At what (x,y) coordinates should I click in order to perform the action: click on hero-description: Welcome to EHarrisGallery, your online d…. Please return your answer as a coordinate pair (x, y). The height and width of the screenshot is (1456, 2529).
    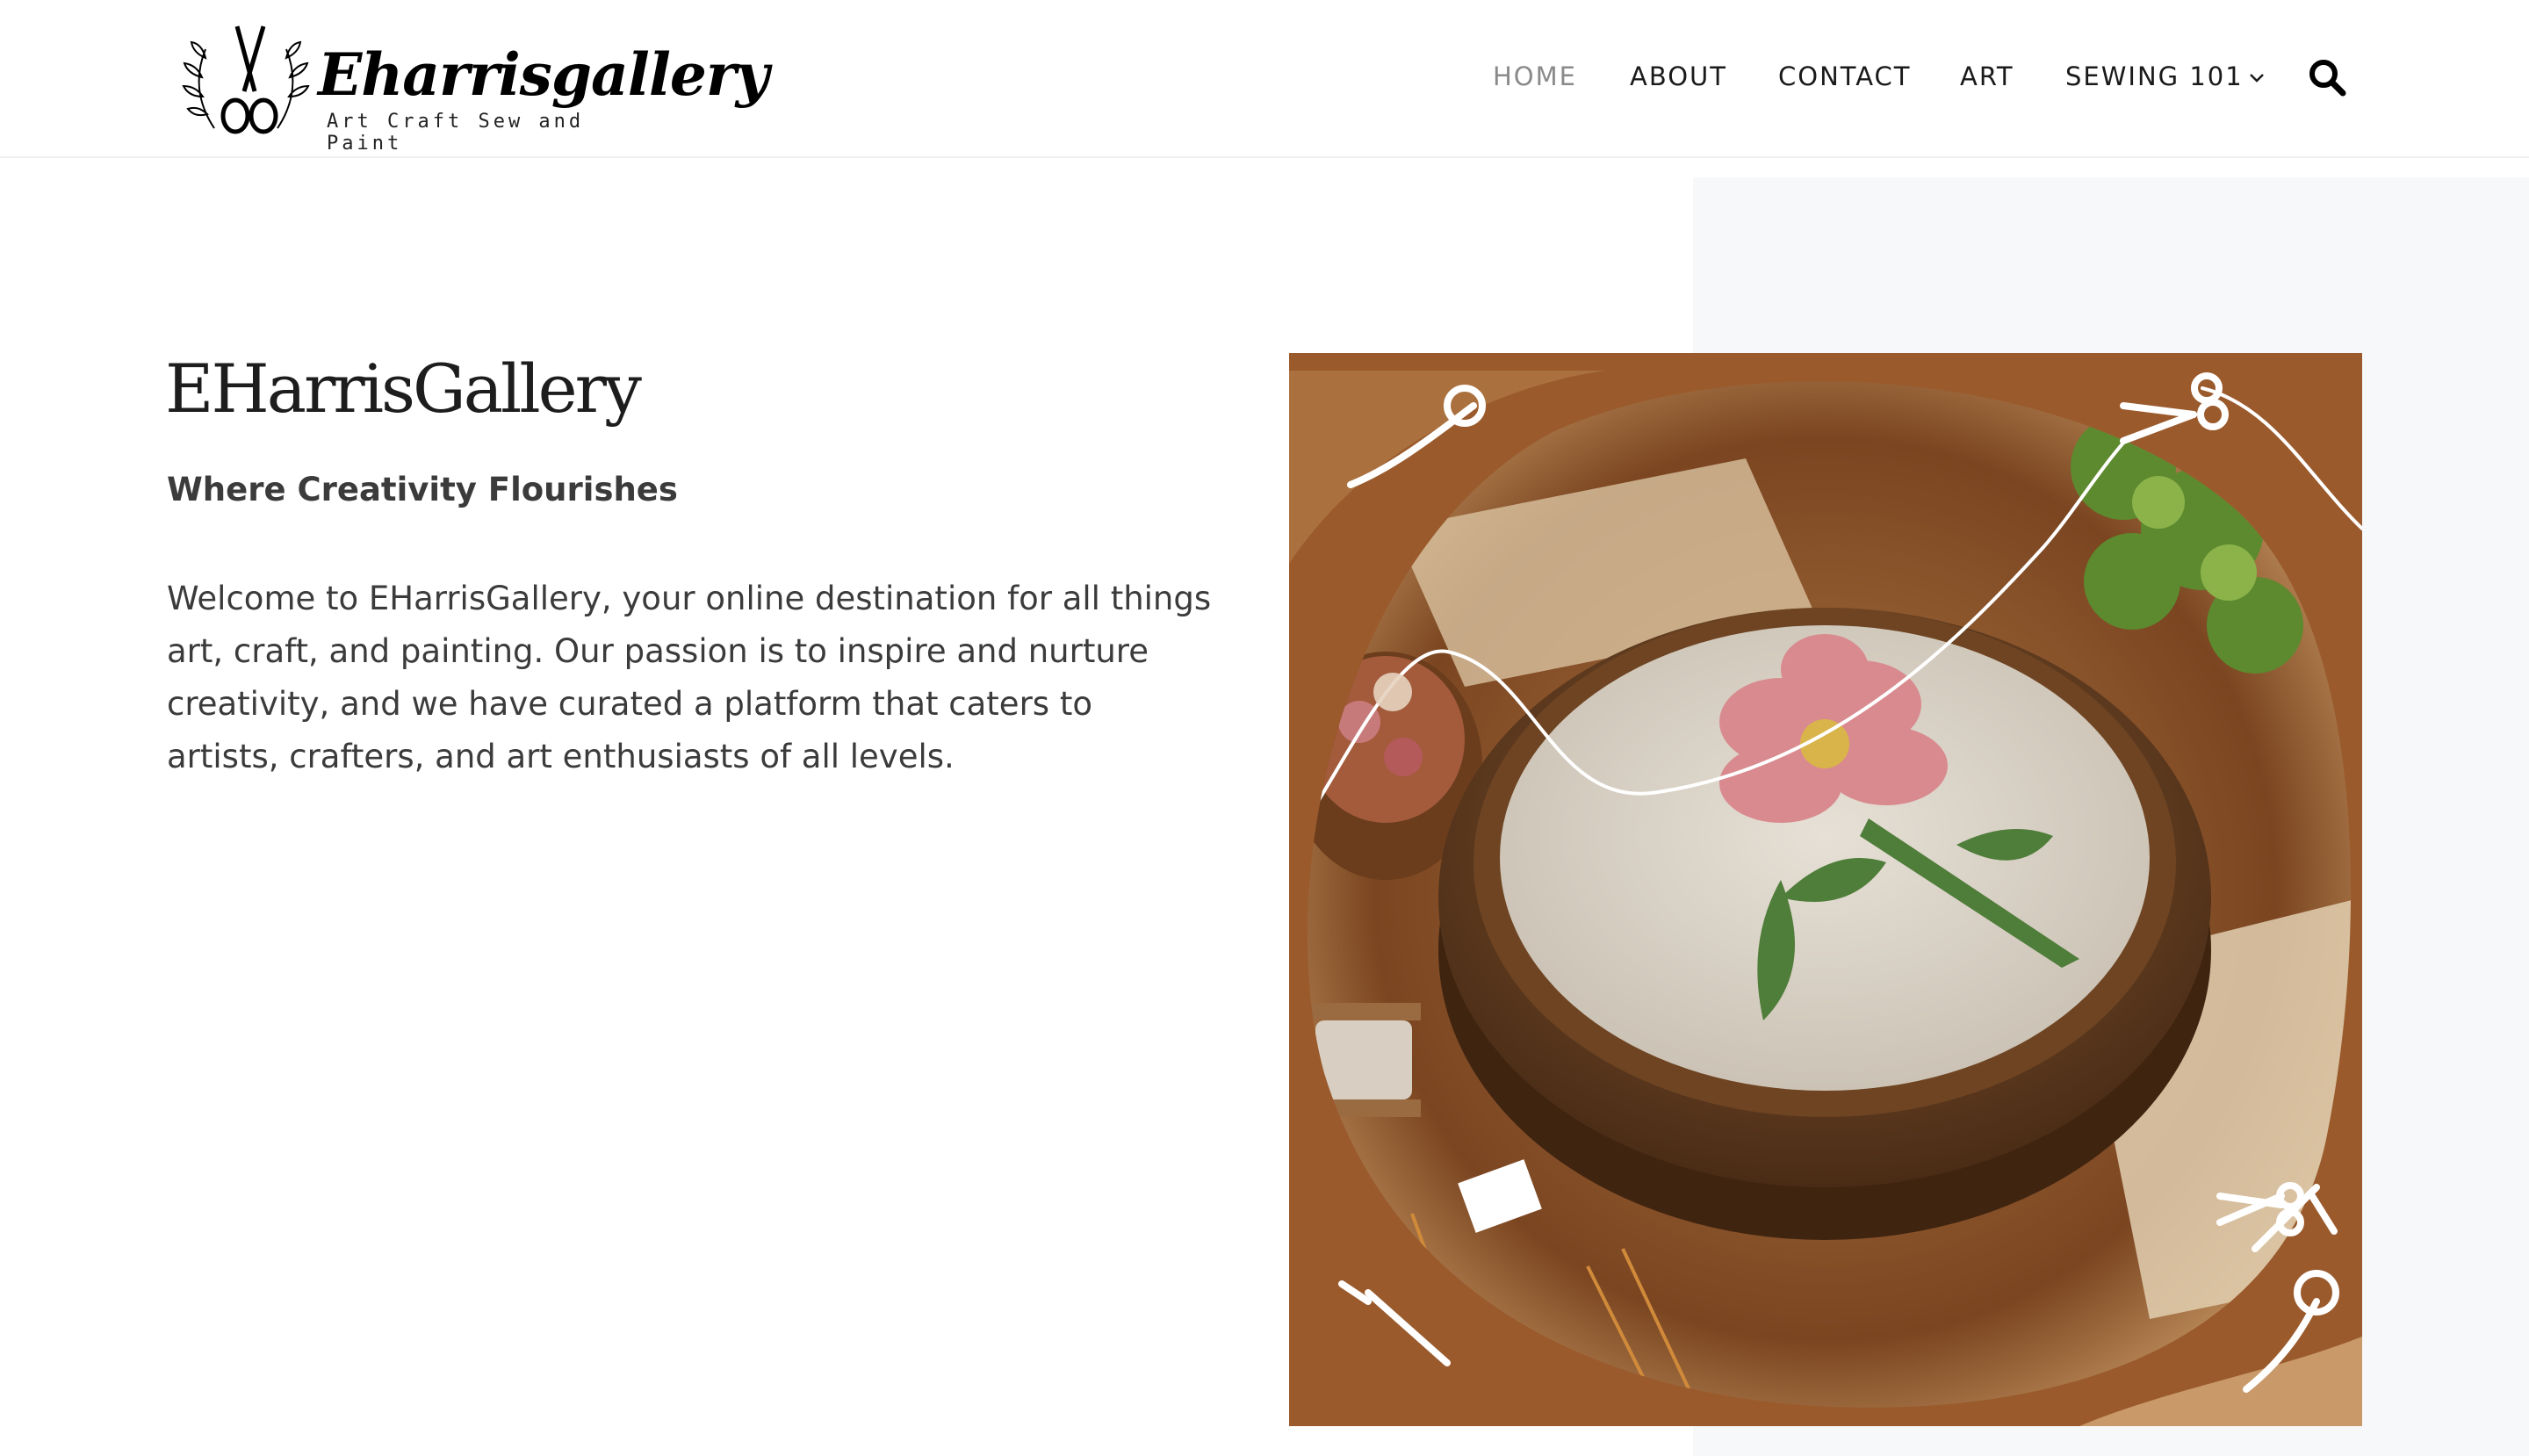
    Looking at the image, I should click on (690, 677).